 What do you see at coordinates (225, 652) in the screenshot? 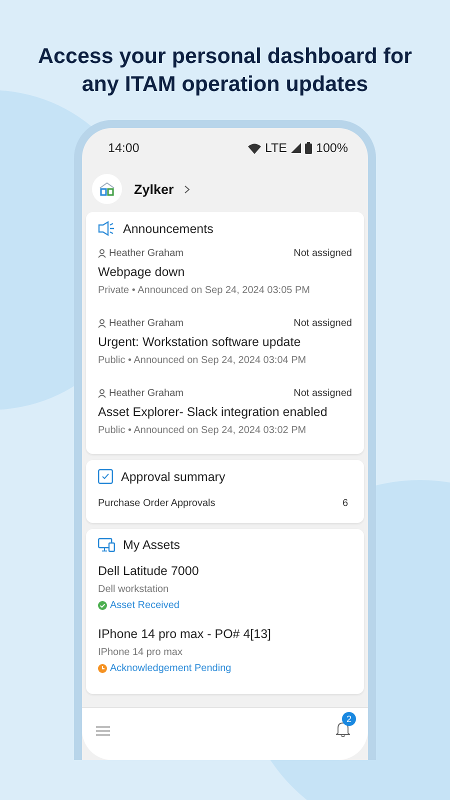
I see `asset-item: IPhone 14 pro max - PO# 4[13] IPhone 14 pro max Acknowledgement Pending` at bounding box center [225, 652].